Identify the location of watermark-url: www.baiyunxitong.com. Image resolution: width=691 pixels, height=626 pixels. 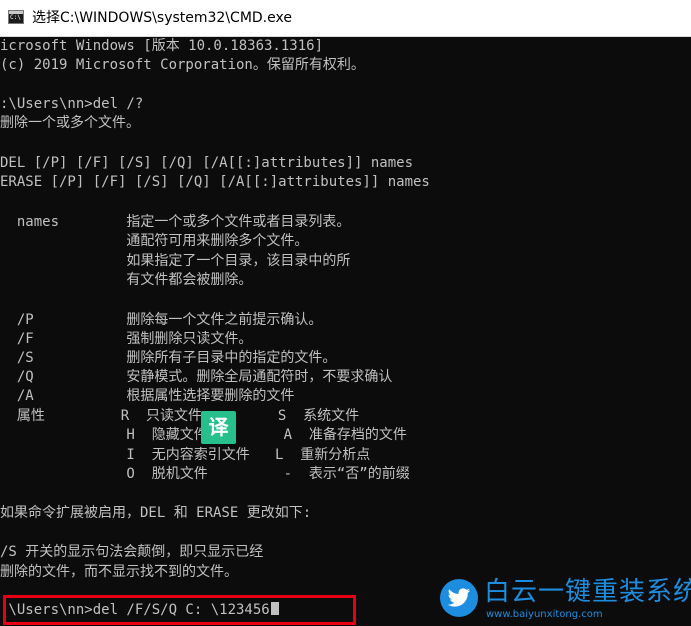
(544, 614).